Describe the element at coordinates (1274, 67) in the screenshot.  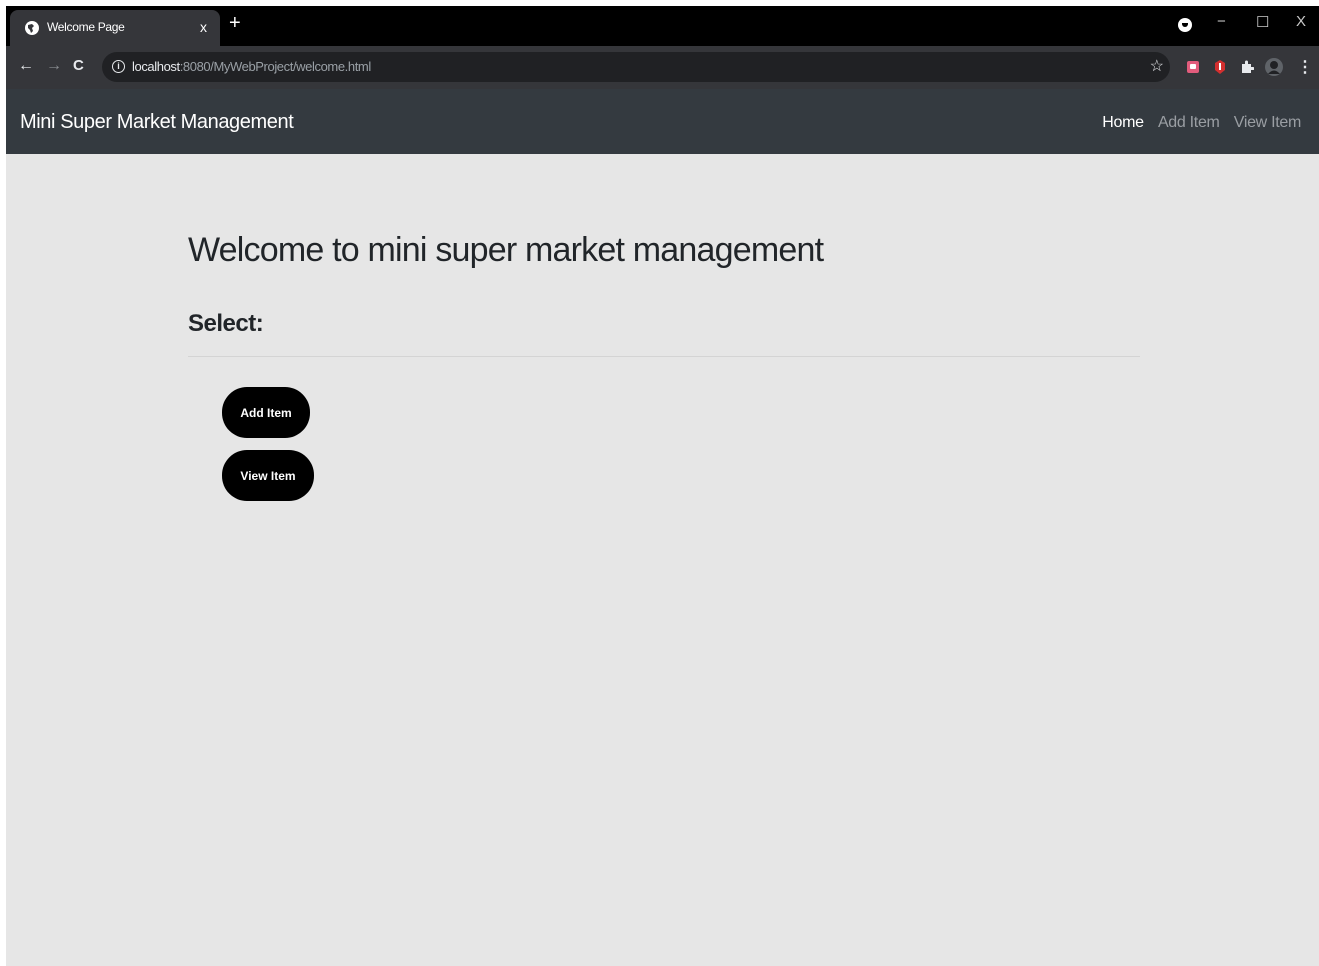
I see `avatar` at that location.